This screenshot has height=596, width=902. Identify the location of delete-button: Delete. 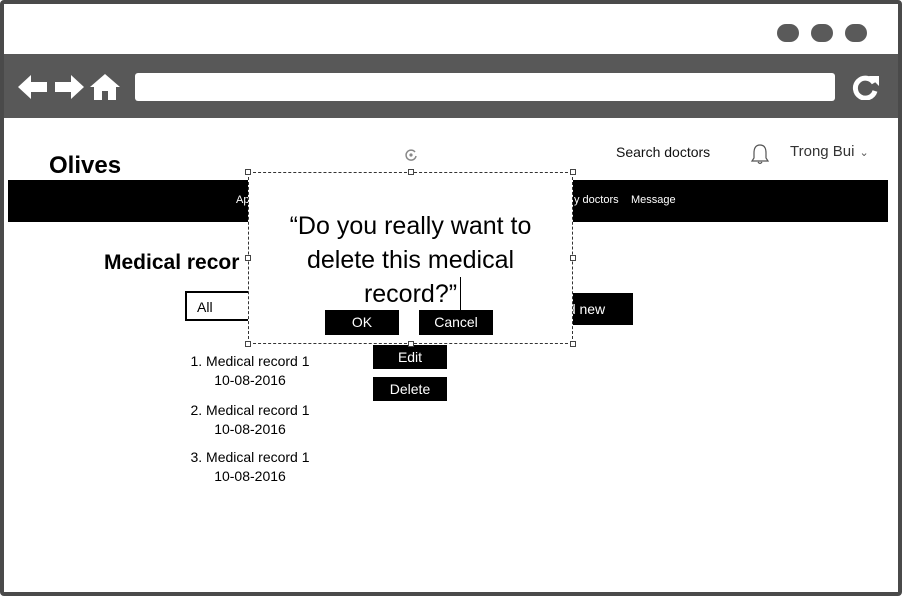
(410, 389).